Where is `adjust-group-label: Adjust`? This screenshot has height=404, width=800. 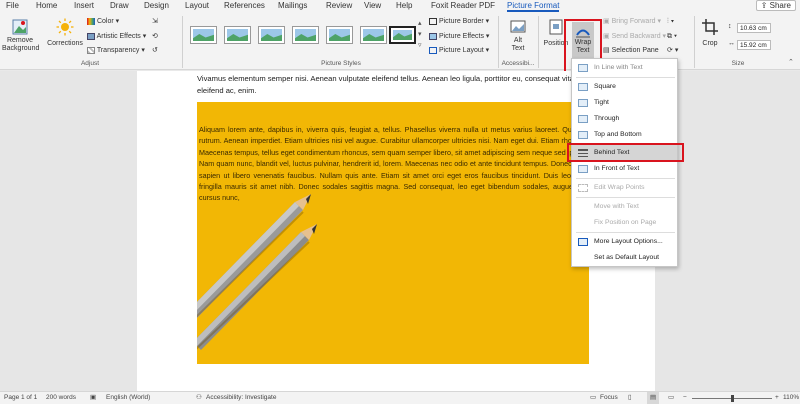 adjust-group-label: Adjust is located at coordinates (90, 63).